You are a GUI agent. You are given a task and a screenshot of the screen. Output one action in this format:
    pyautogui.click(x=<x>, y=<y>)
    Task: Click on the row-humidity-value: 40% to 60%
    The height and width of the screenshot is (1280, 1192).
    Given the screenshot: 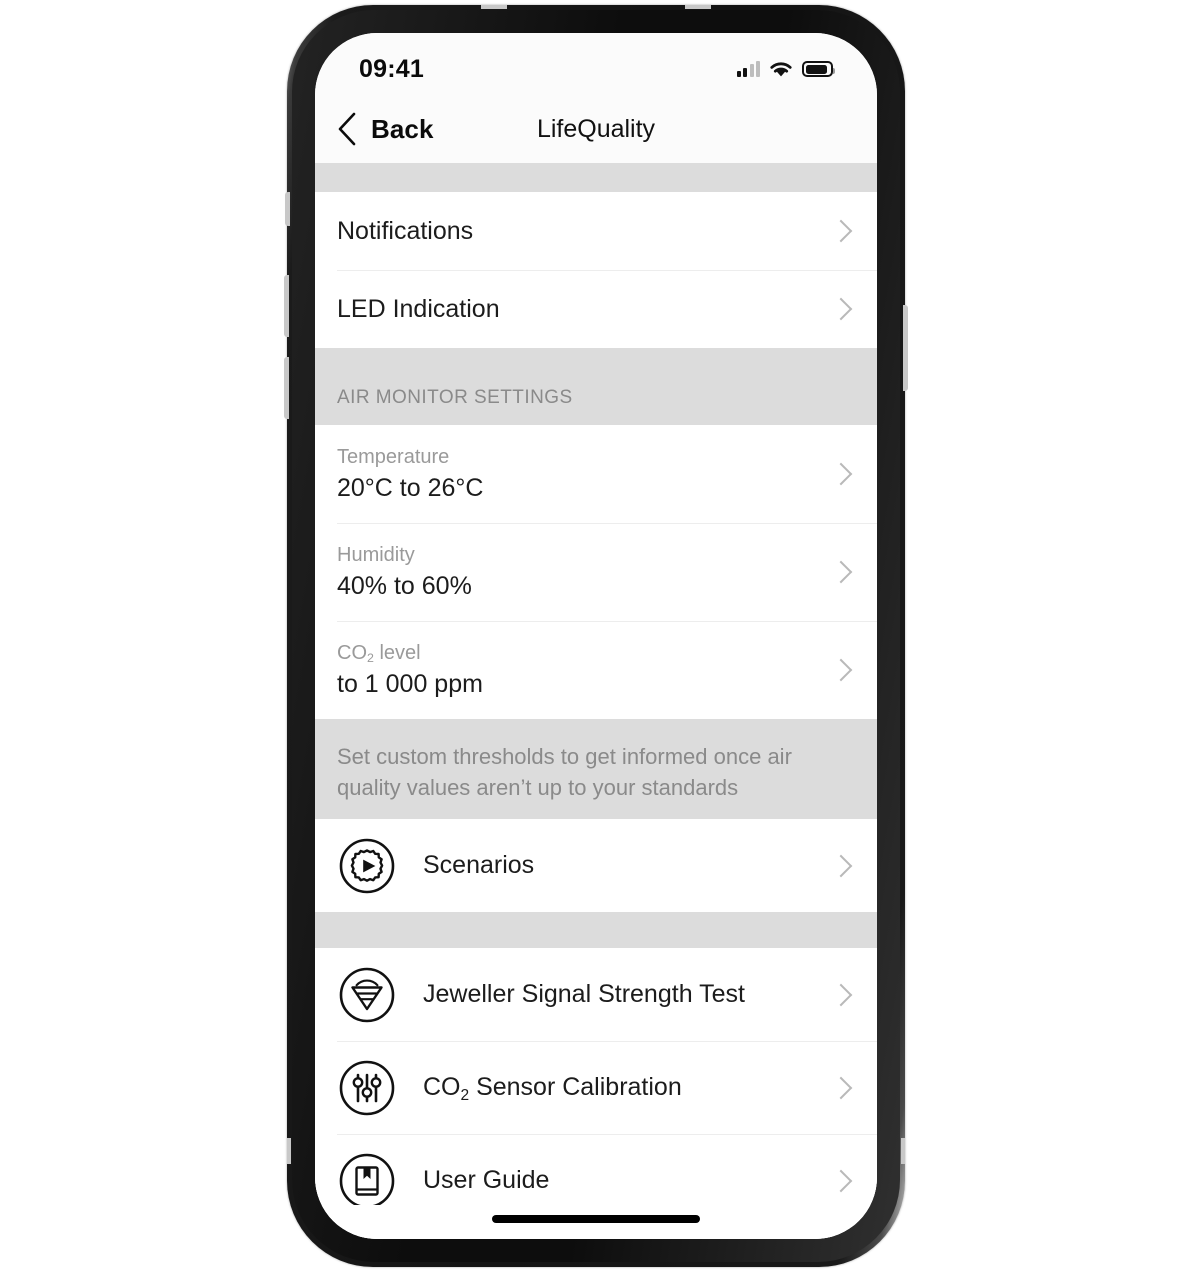 What is the action you would take?
    pyautogui.click(x=404, y=585)
    